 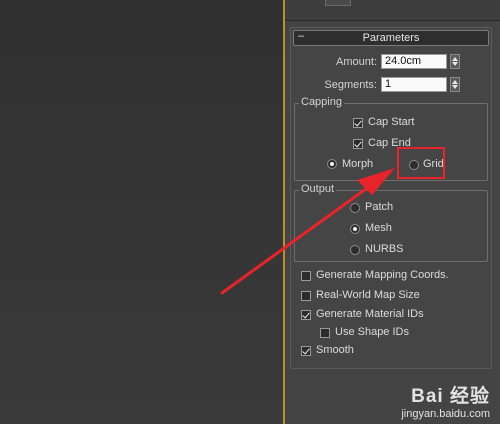 I want to click on watermark-url: jingyan.baidu.com, so click(x=445, y=414).